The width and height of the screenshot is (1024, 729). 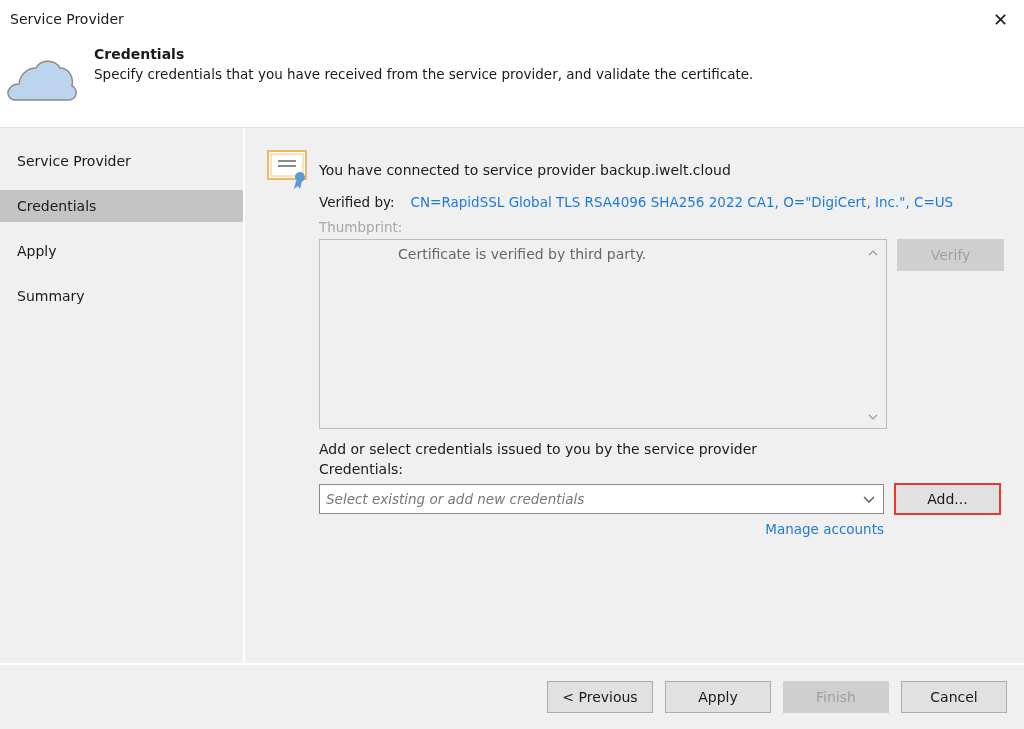 I want to click on page-title: Credentials, so click(x=140, y=54).